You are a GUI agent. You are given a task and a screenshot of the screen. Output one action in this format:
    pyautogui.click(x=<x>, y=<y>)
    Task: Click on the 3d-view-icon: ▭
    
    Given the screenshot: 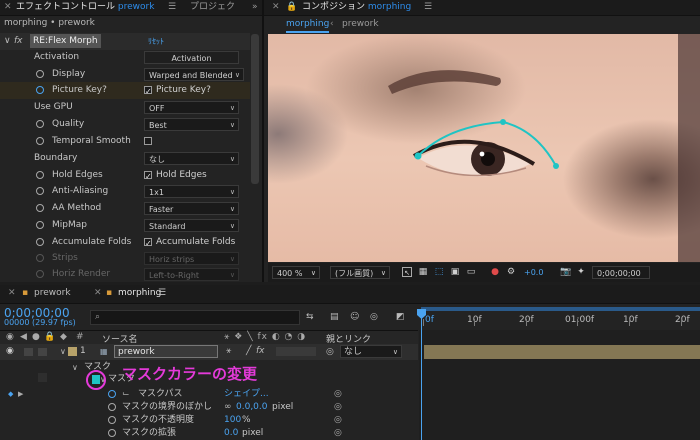 What is the action you would take?
    pyautogui.click(x=471, y=272)
    